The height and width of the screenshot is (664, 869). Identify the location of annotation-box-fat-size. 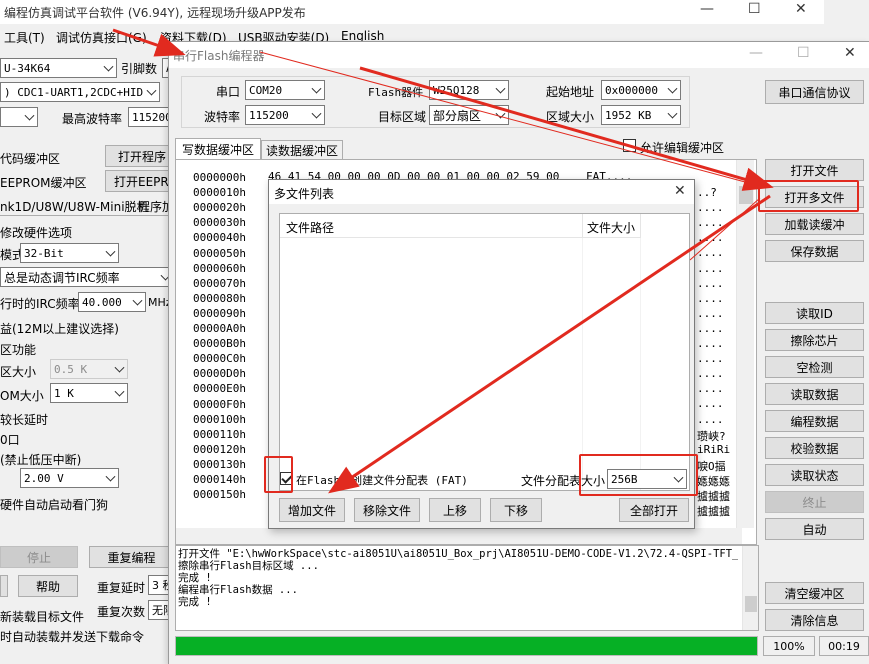
(638, 475).